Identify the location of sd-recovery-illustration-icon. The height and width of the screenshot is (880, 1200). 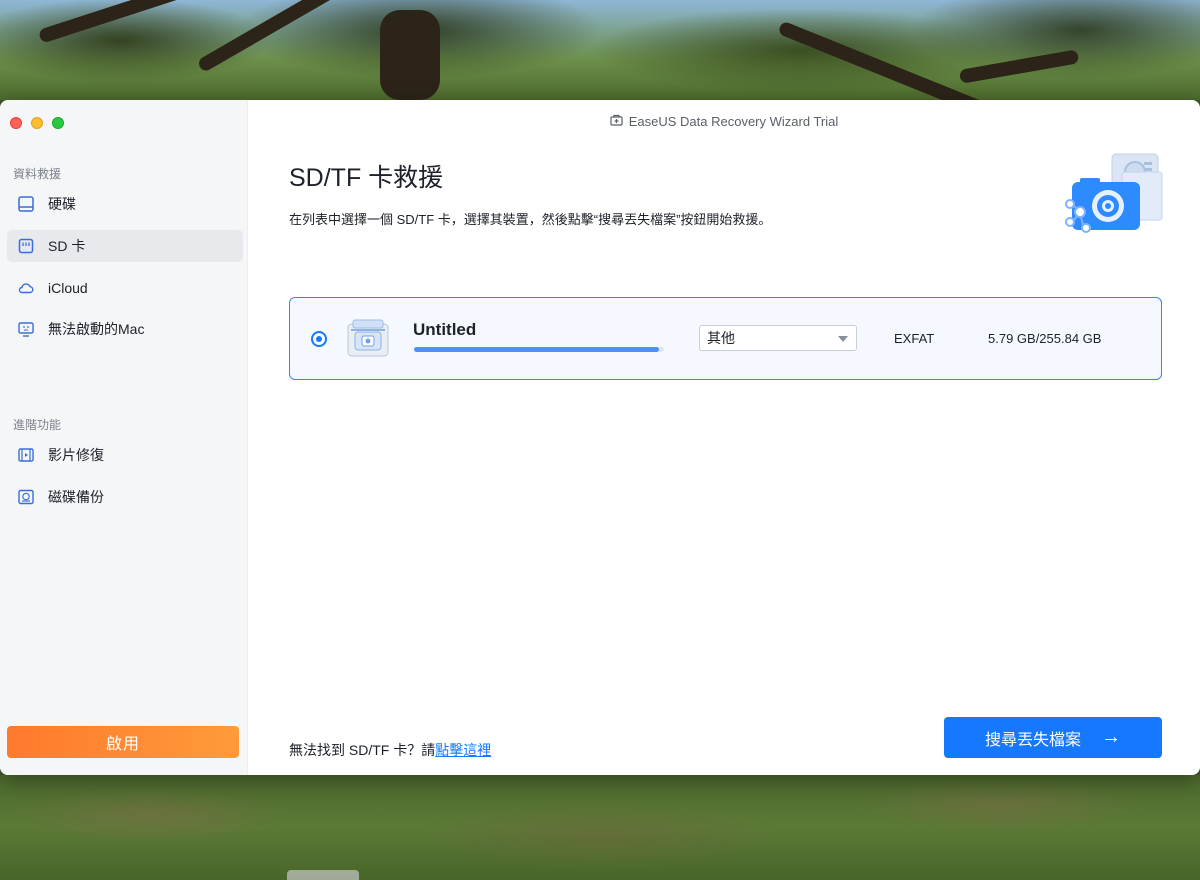
(1112, 193).